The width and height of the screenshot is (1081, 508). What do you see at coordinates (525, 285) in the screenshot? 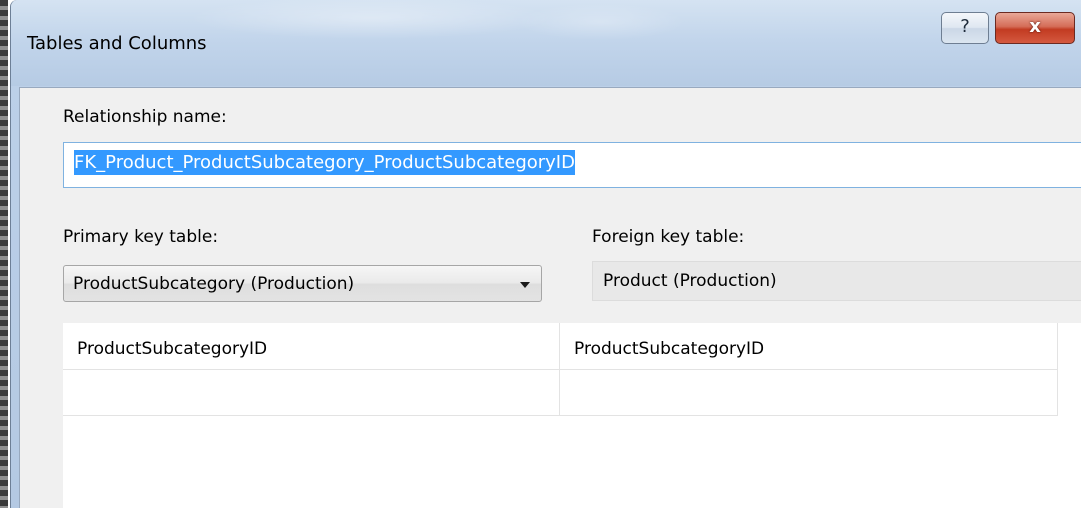
I see `chevron-down-icon` at bounding box center [525, 285].